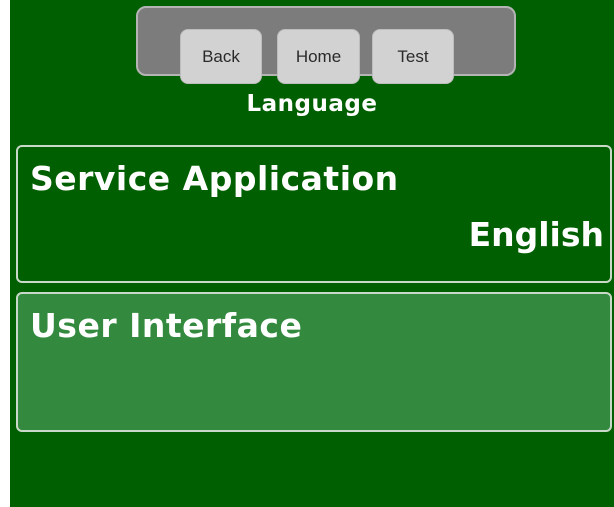 The height and width of the screenshot is (507, 614). What do you see at coordinates (221, 56) in the screenshot?
I see `back-button: Back` at bounding box center [221, 56].